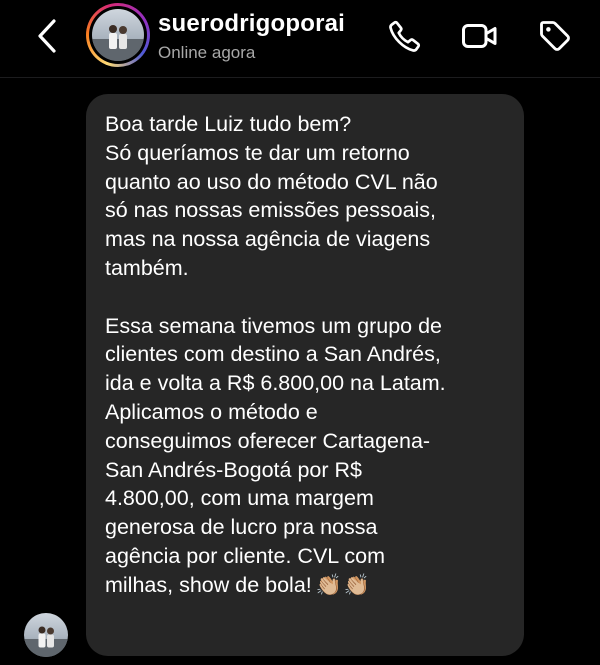  What do you see at coordinates (271, 210) in the screenshot?
I see `message-line: só nas nossas emissões pessoais,` at bounding box center [271, 210].